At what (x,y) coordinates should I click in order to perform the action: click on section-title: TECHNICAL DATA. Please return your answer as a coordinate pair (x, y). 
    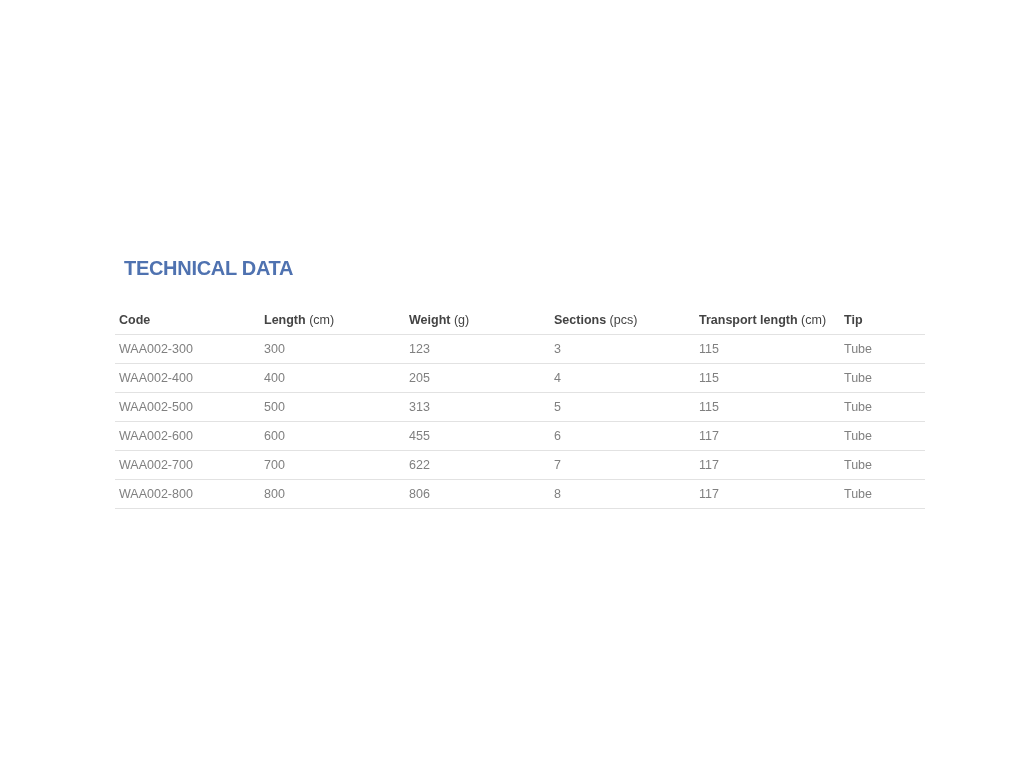
    Looking at the image, I should click on (209, 268).